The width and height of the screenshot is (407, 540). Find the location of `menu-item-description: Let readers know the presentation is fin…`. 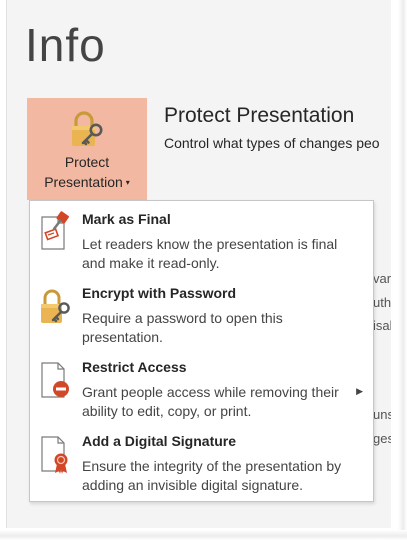

menu-item-description: Let readers know the presentation is fin… is located at coordinates (210, 253).